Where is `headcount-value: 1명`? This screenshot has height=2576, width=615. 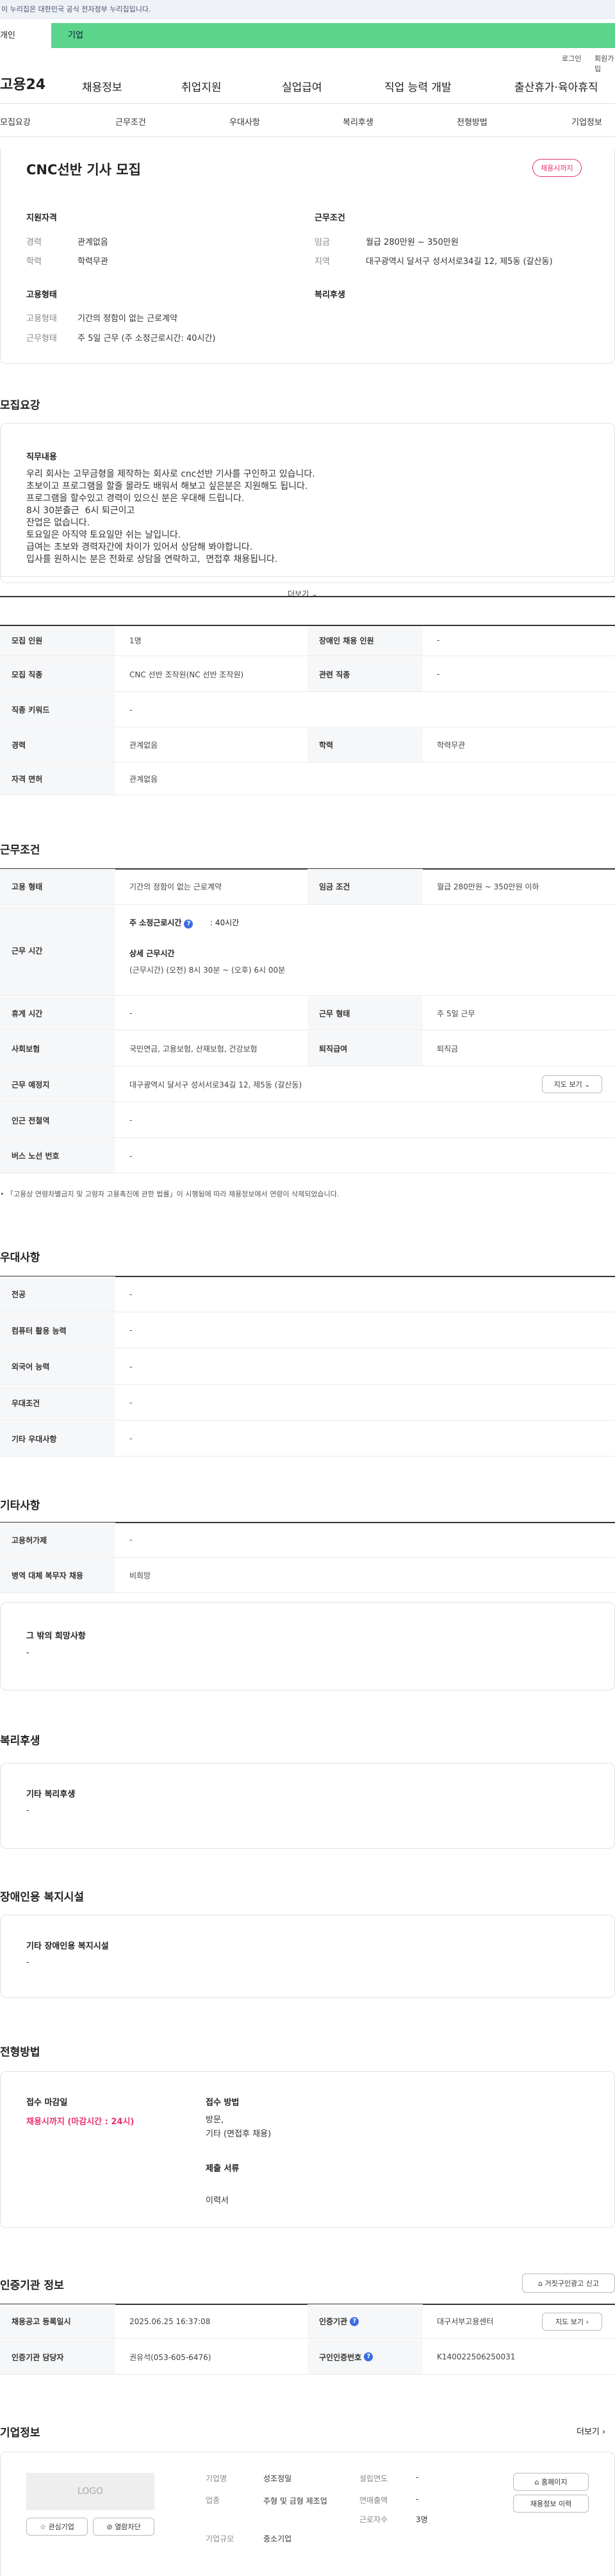
headcount-value: 1명 is located at coordinates (135, 640).